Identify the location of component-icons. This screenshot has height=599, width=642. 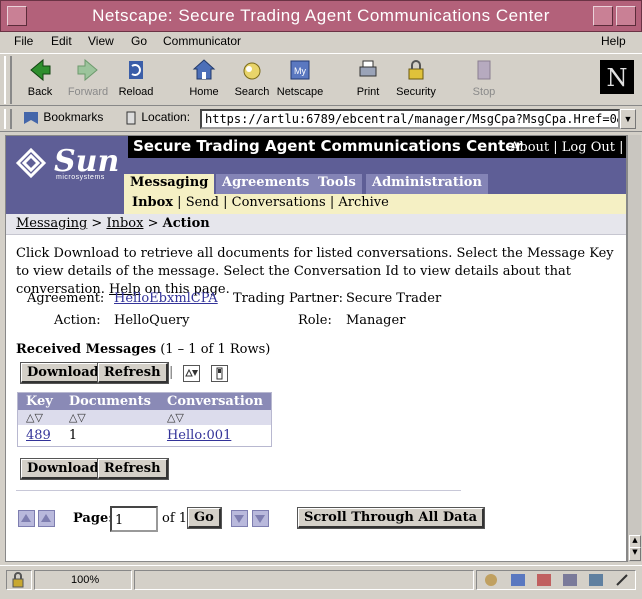
(556, 580).